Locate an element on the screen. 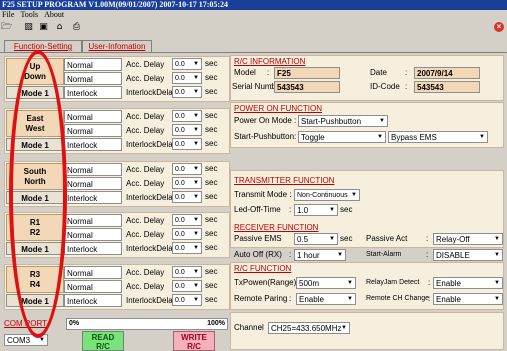 This screenshot has width=507, height=351. passive-act-select: Relay-Off ▼ is located at coordinates (468, 239).